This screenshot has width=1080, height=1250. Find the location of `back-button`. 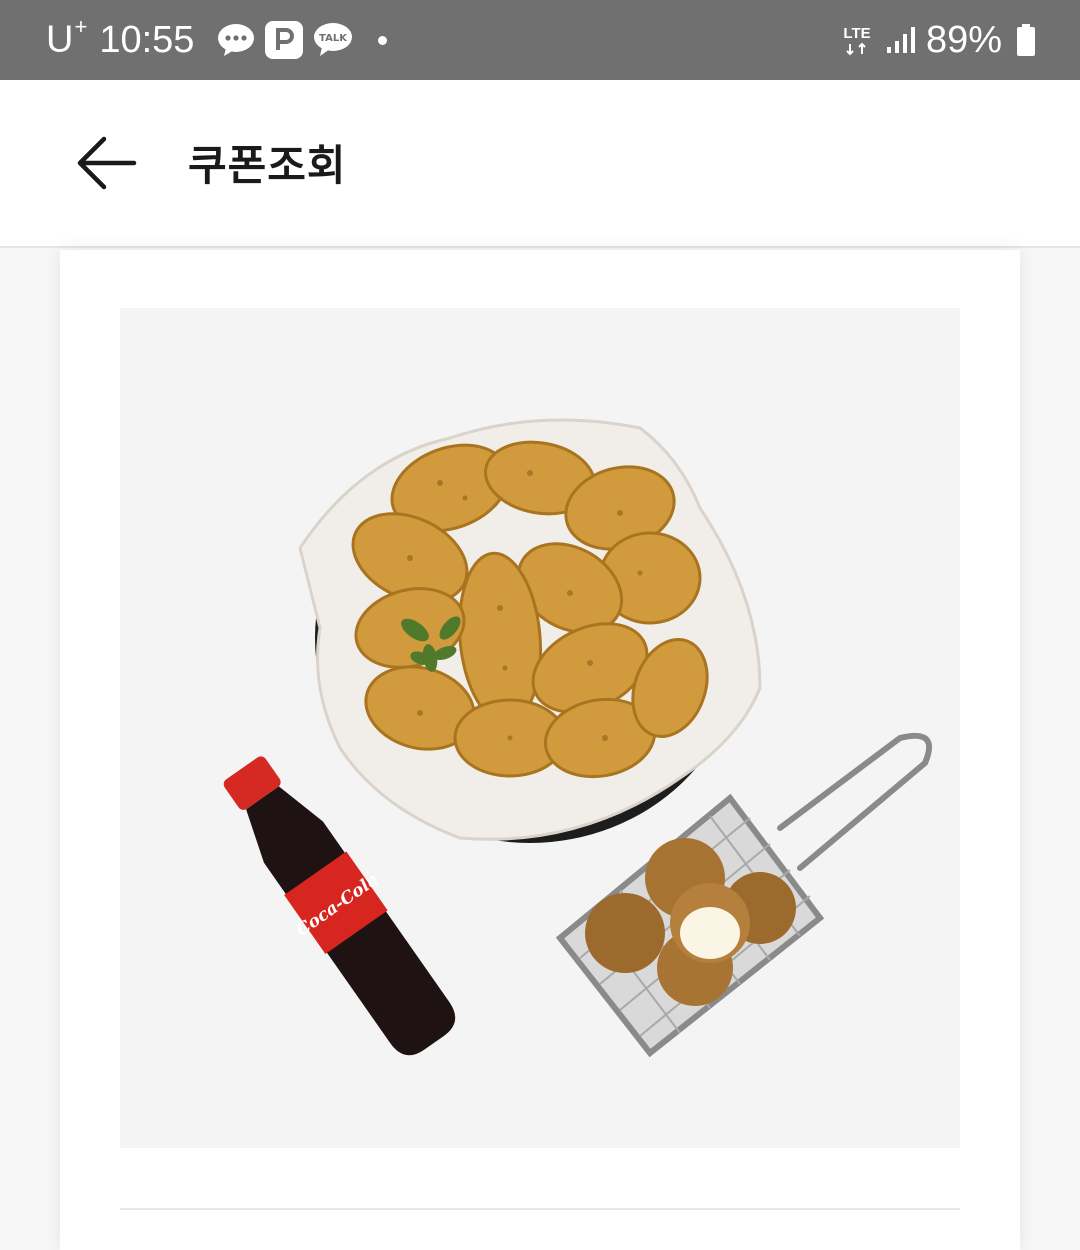

back-button is located at coordinates (106, 163).